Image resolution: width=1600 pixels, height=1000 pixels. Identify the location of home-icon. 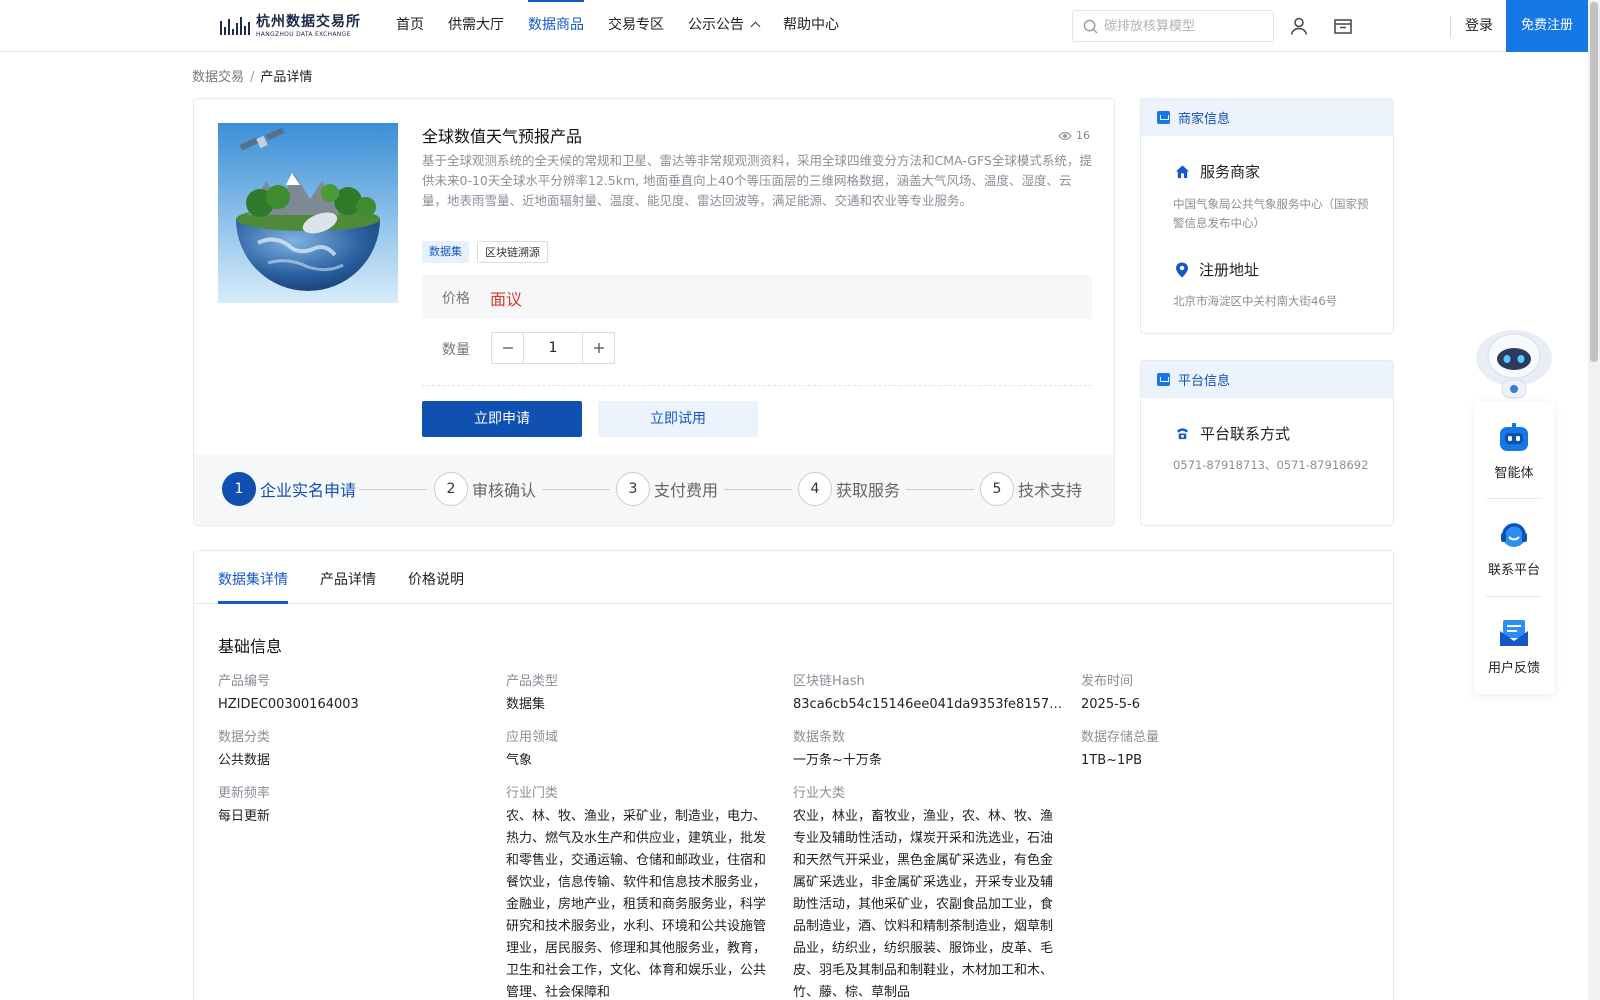
(1182, 172).